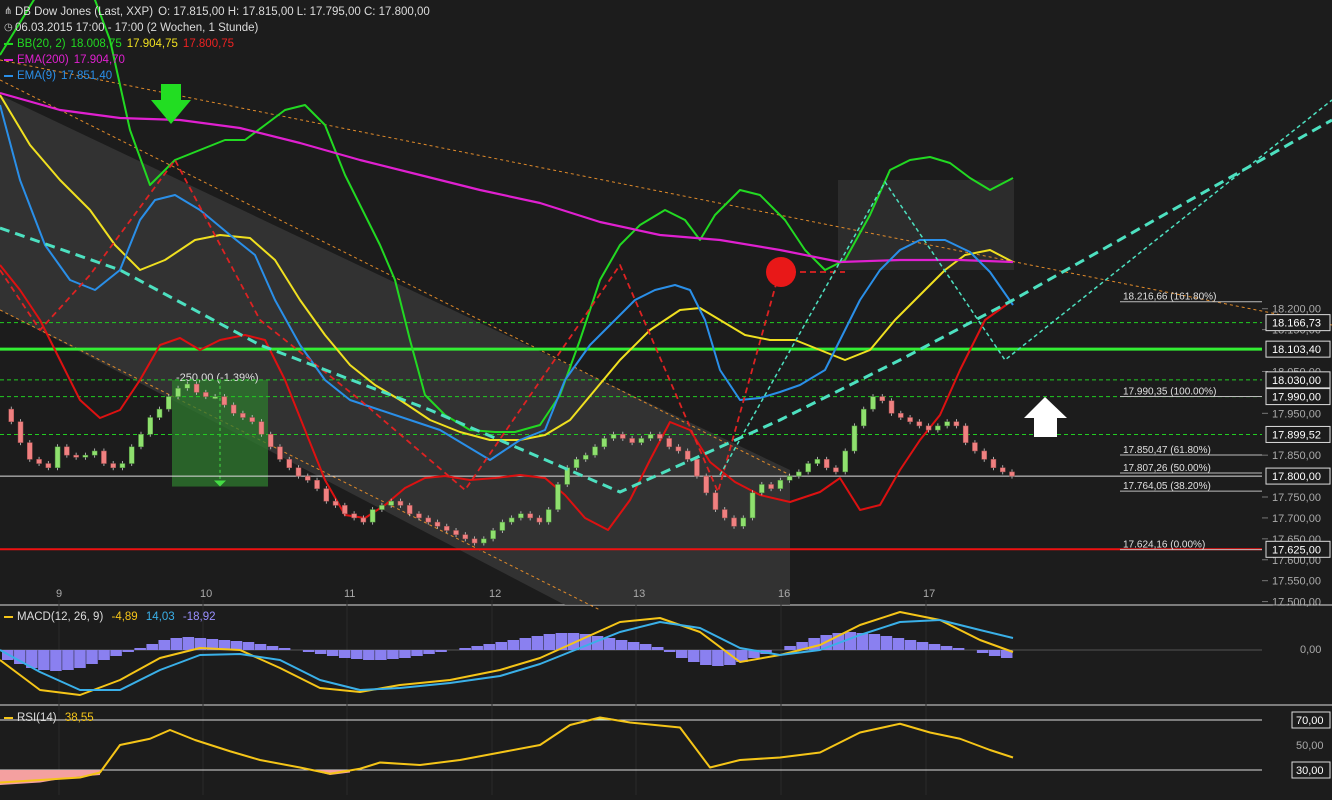  Describe the element at coordinates (59, 594) in the screenshot. I see `x-tick-label: 9` at that location.